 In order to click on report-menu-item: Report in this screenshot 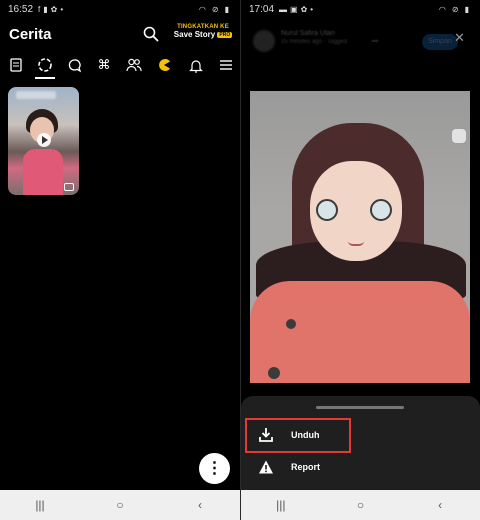, I will do `click(360, 467)`.